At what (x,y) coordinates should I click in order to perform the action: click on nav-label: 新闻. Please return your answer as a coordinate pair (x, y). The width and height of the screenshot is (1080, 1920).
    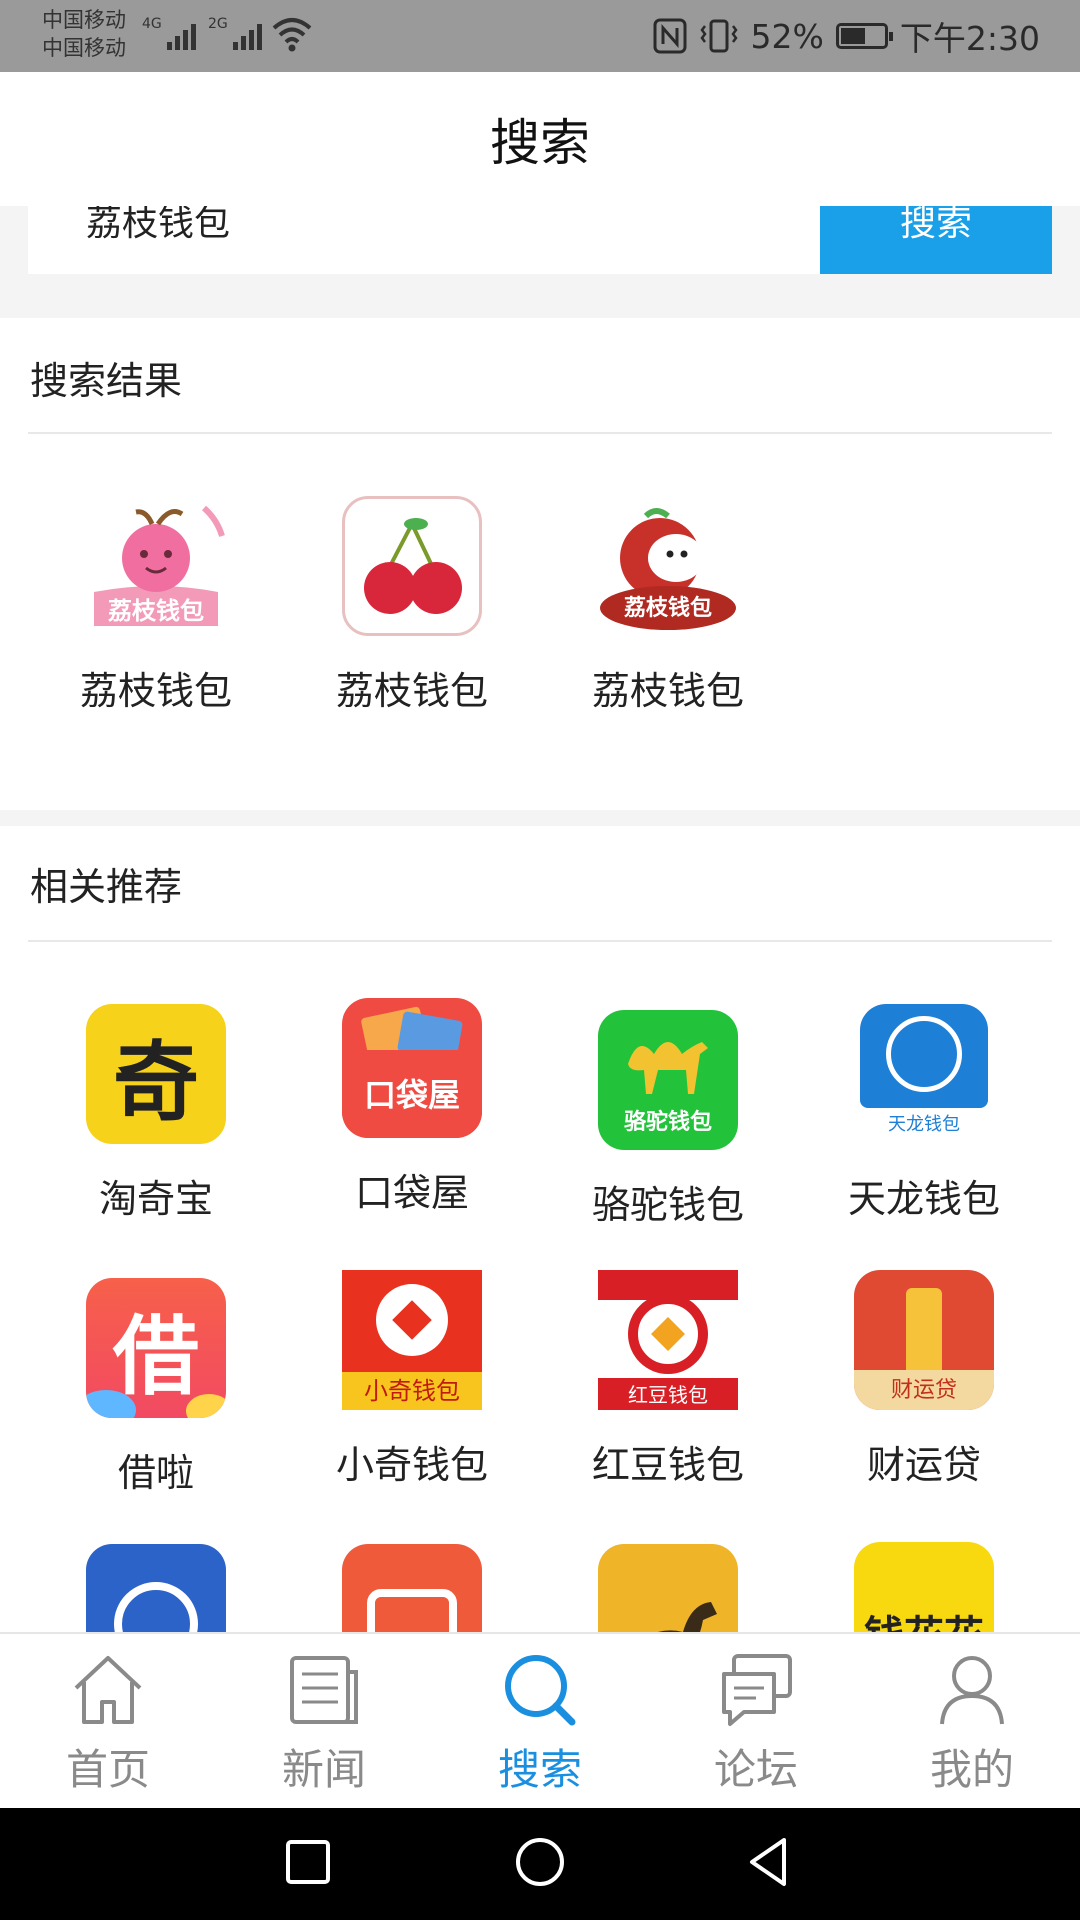
    Looking at the image, I should click on (323, 1769).